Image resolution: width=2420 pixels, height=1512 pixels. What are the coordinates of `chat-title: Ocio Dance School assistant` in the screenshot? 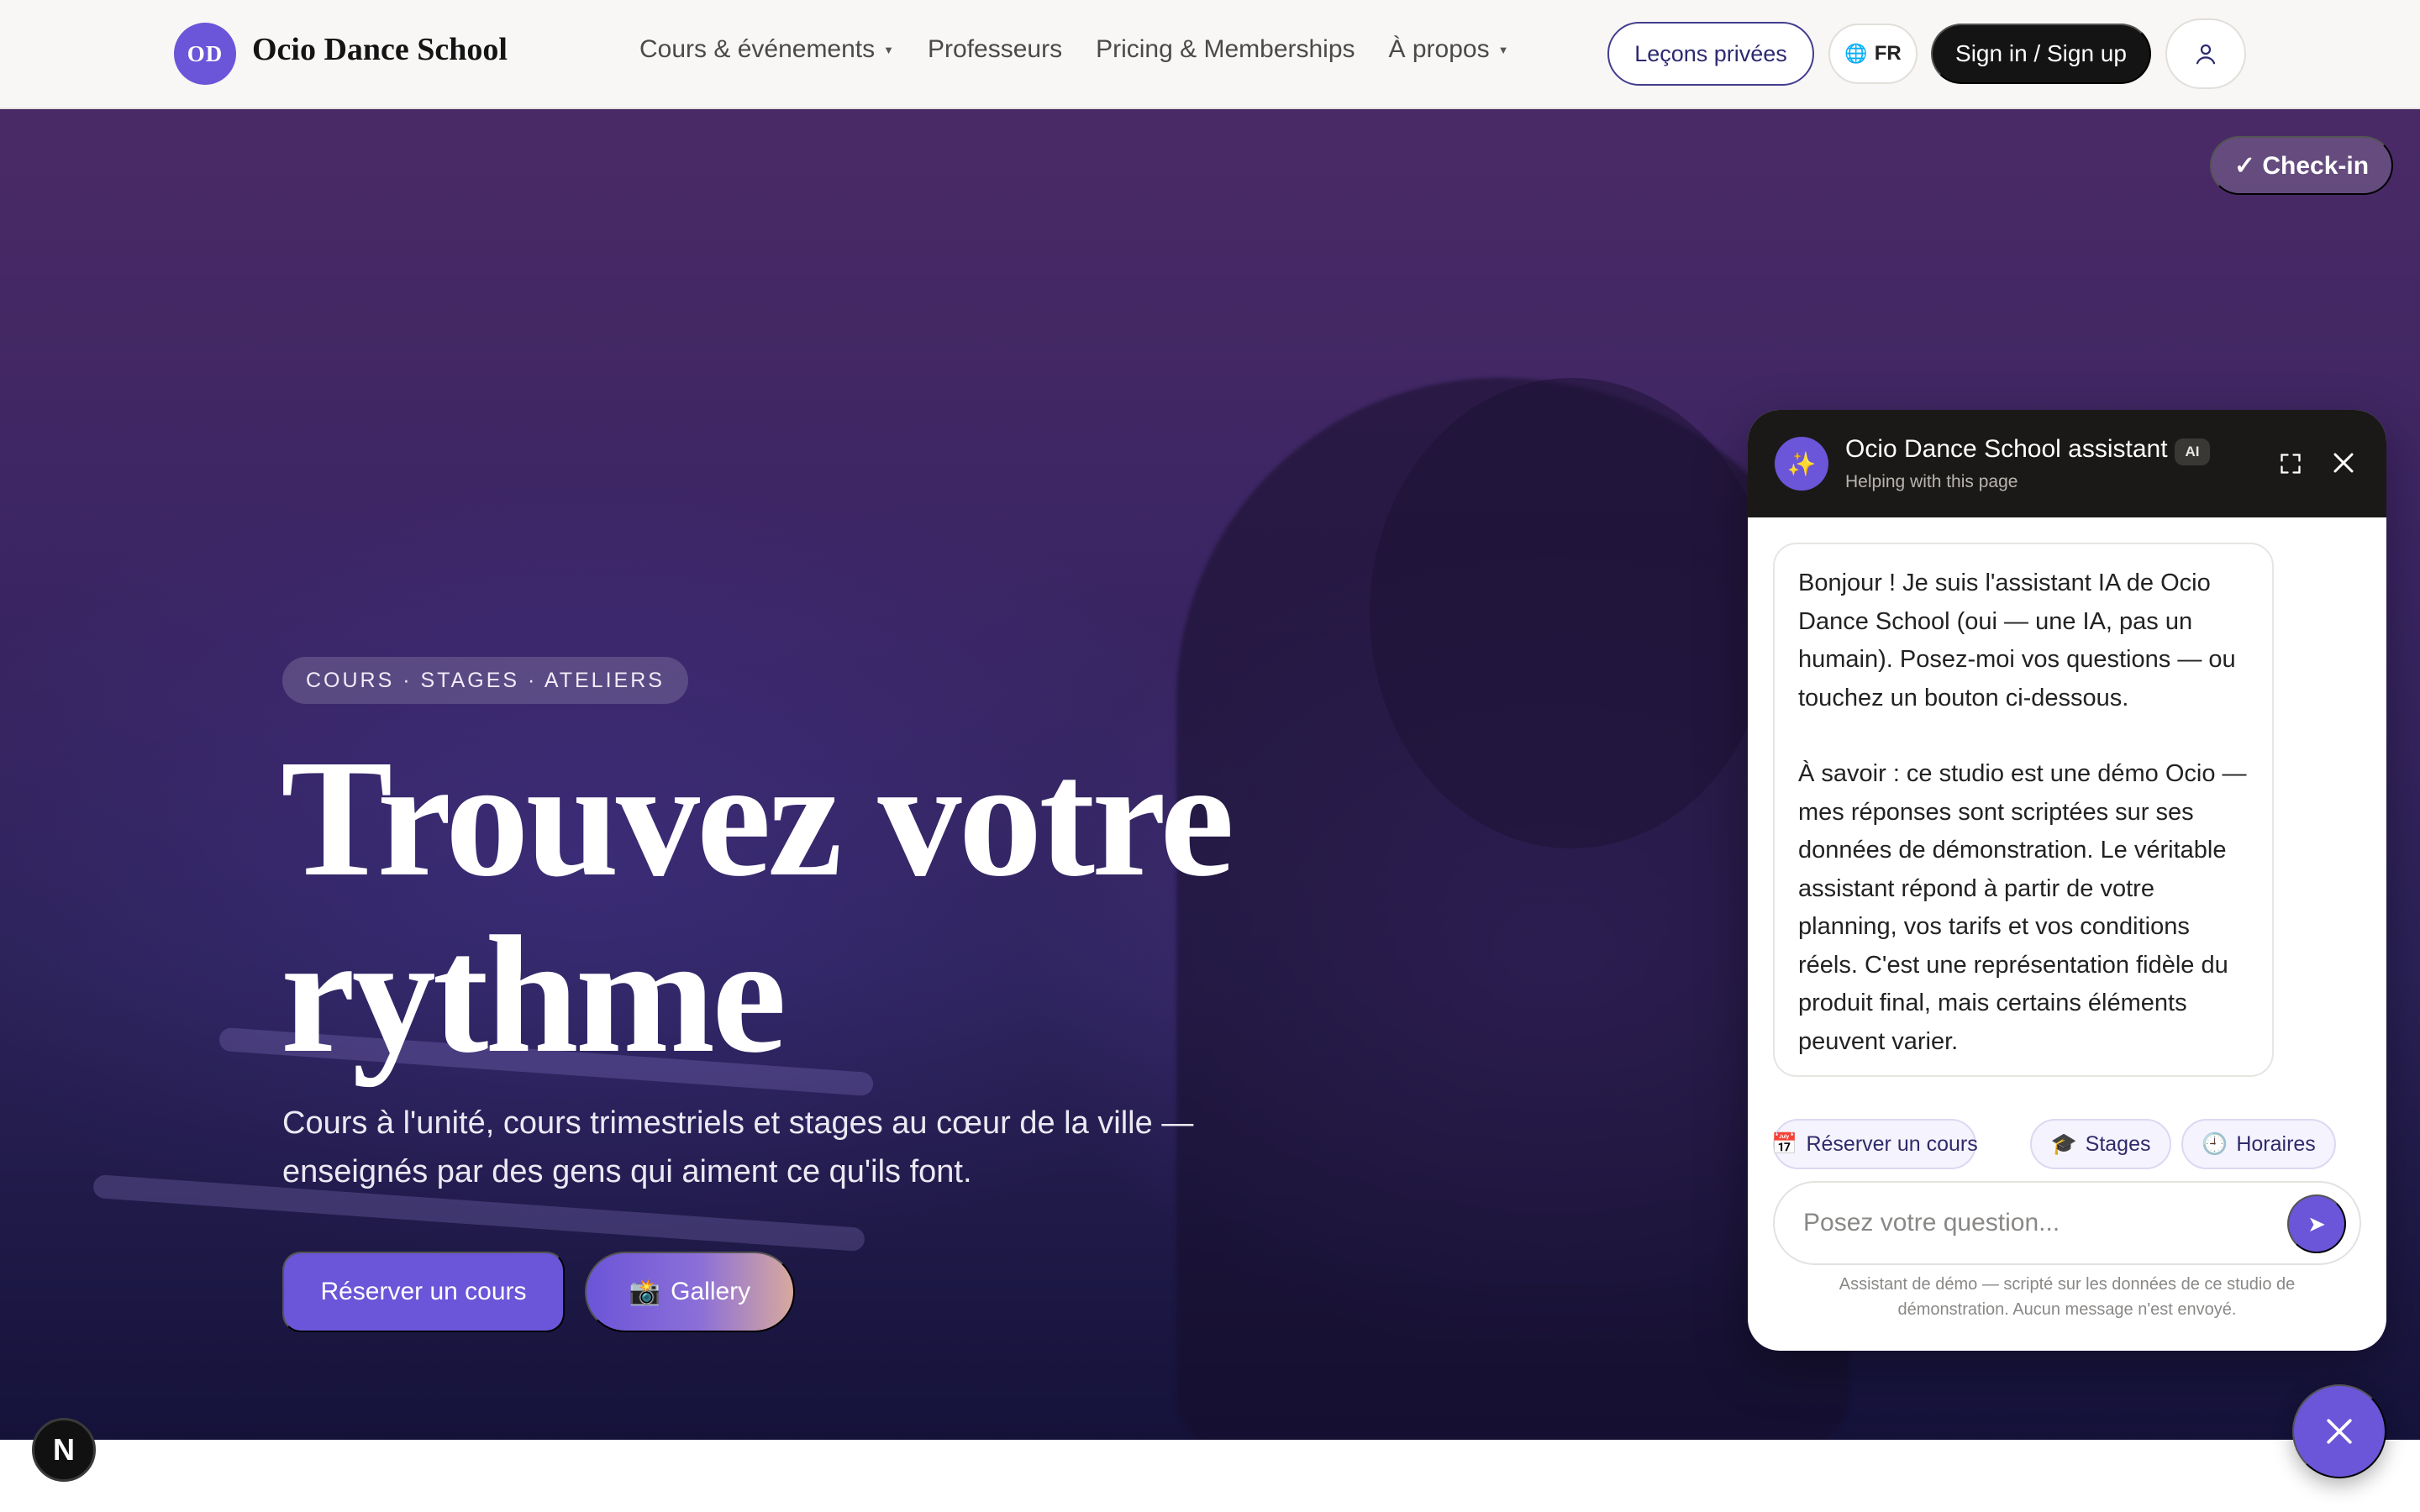 It's located at (2006, 449).